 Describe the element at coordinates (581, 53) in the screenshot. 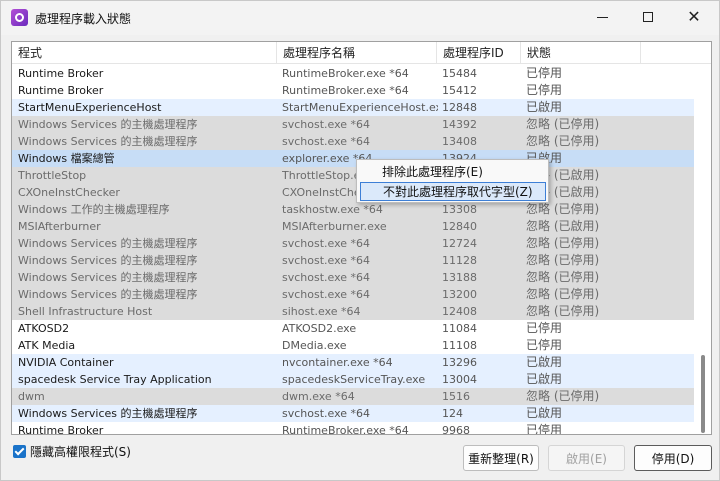

I see `column-header-status: 狀態` at that location.